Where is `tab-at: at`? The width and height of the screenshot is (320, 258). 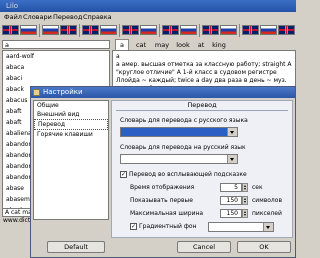
tab-at: at is located at coordinates (201, 45).